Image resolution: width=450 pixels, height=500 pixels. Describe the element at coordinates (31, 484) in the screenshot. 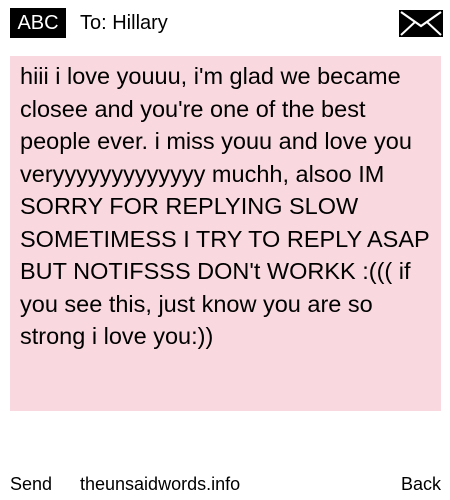

I see `send-softkey: Send` at that location.